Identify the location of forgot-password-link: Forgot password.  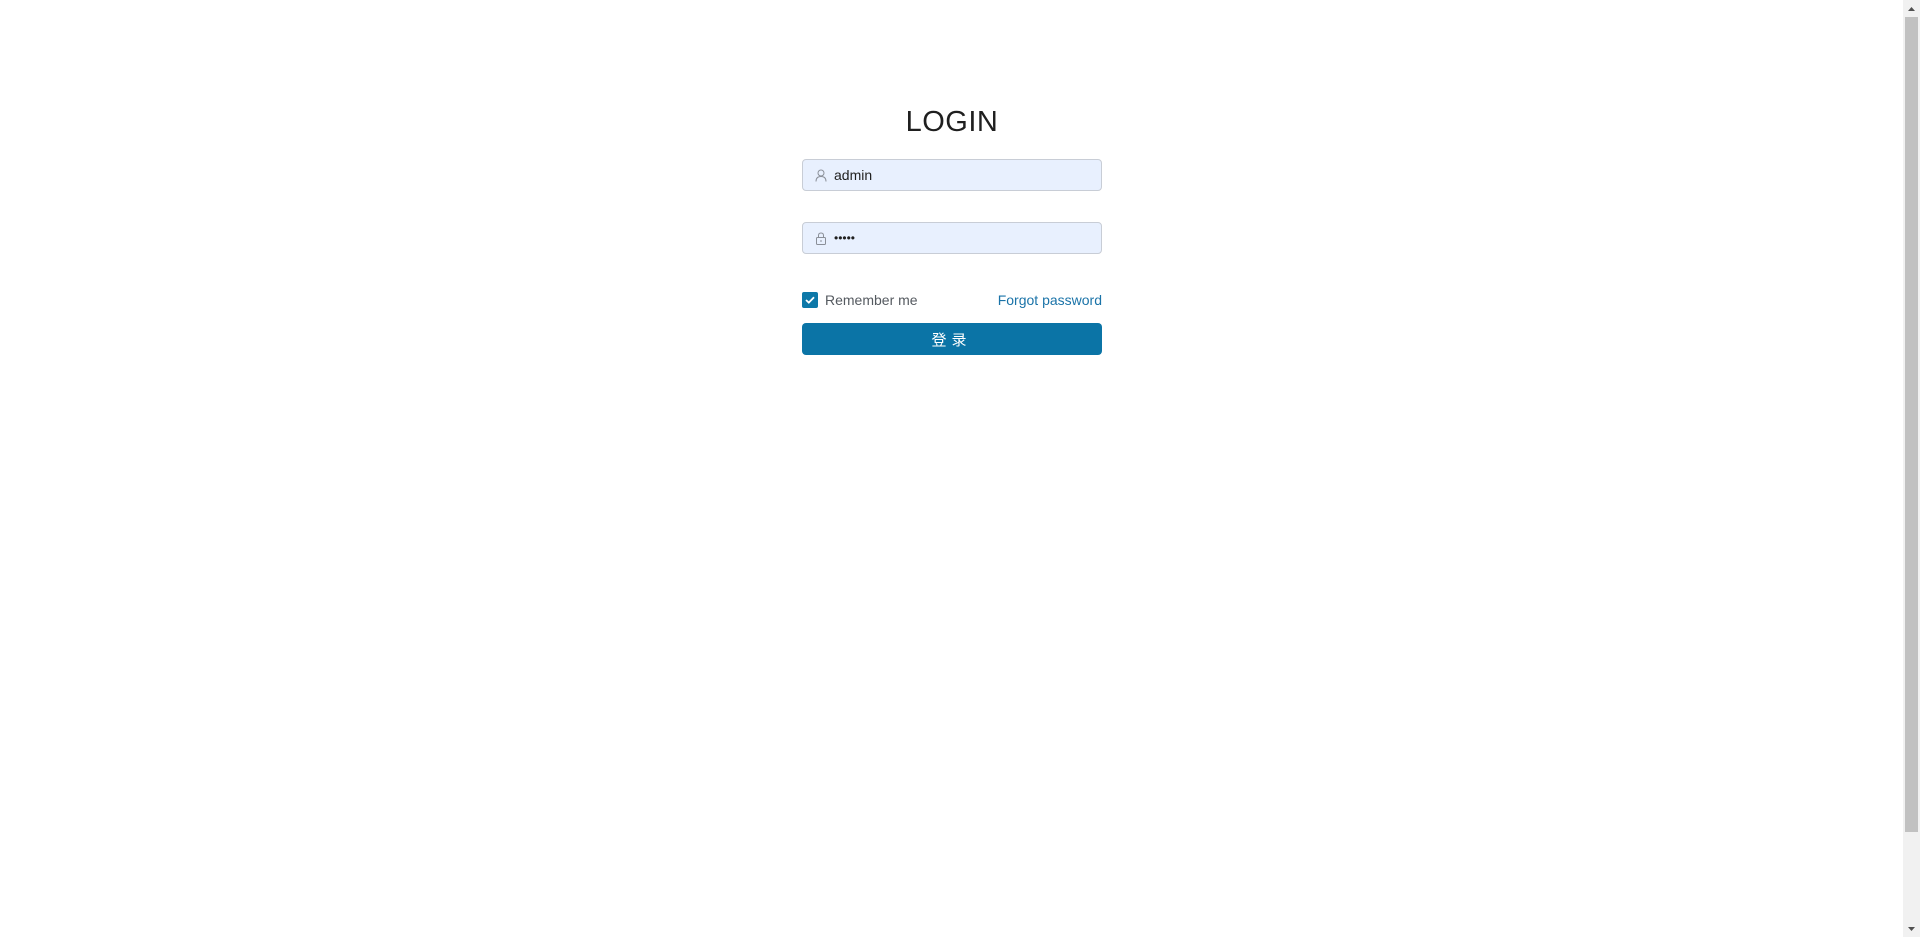
(1050, 300).